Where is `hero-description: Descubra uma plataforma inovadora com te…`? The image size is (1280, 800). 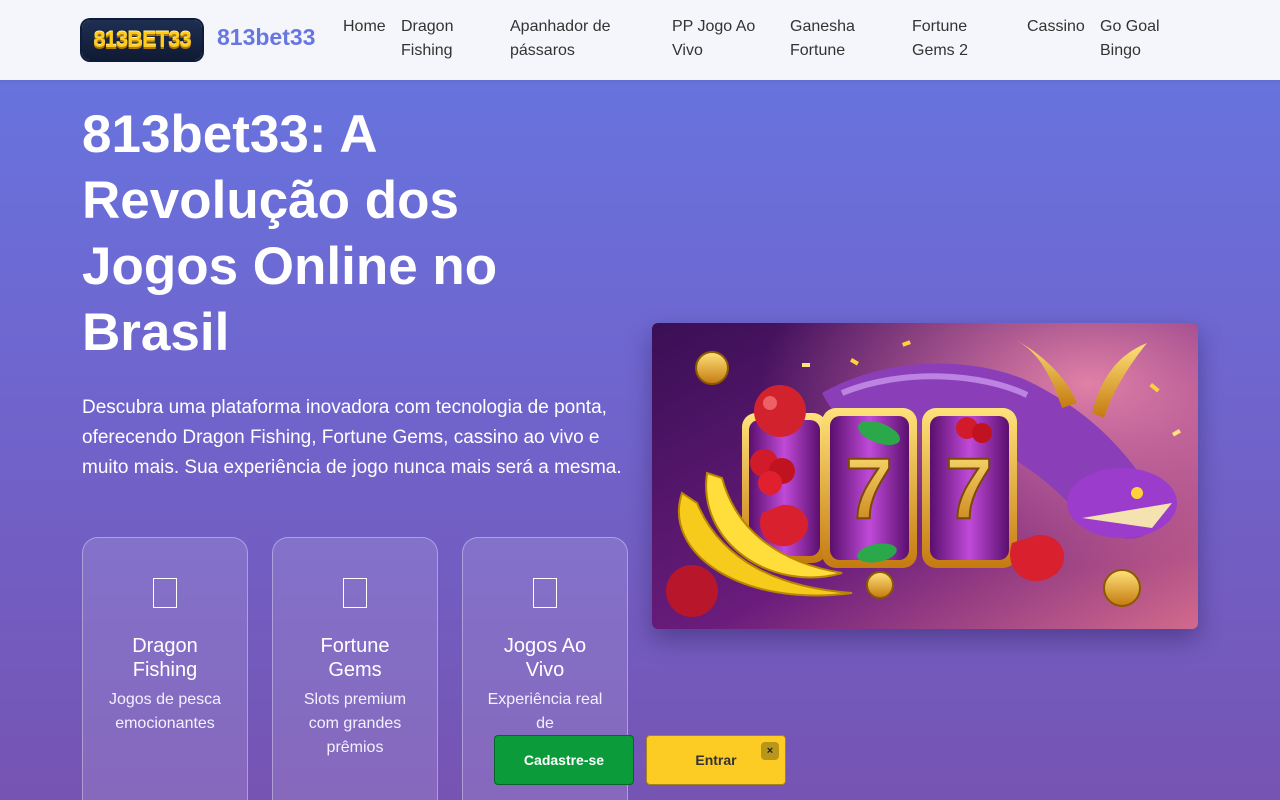 hero-description: Descubra uma plataforma inovadora com te… is located at coordinates (352, 437).